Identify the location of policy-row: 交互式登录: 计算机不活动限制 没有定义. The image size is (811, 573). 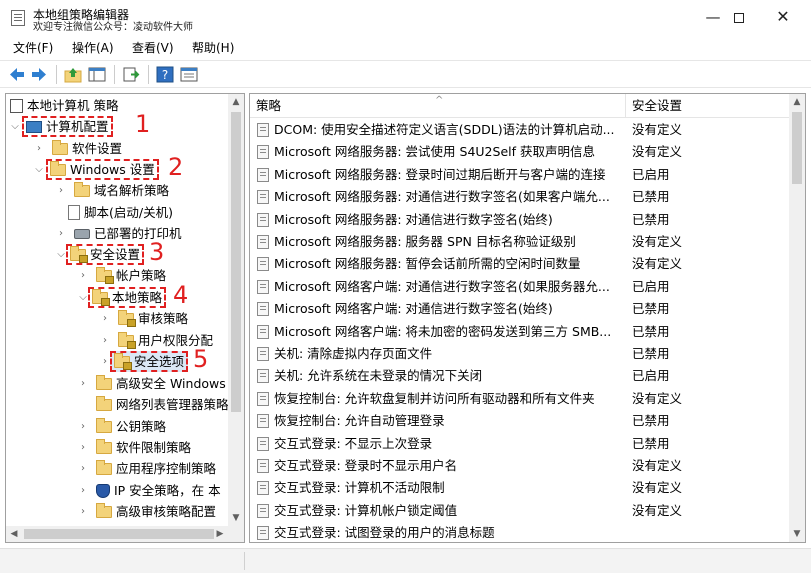
(519, 488).